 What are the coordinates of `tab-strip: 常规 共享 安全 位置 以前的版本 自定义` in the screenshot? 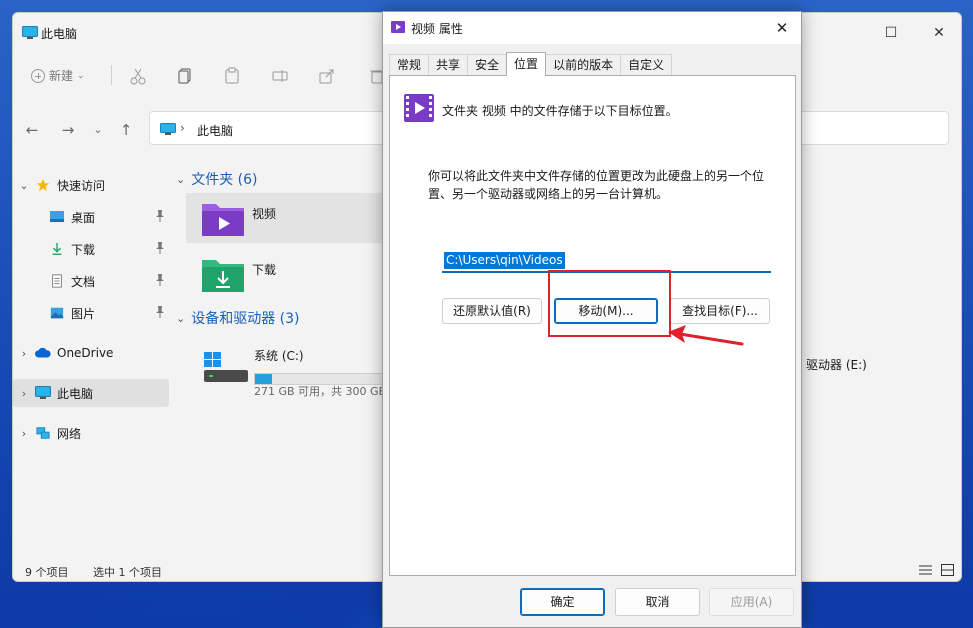 It's located at (531, 64).